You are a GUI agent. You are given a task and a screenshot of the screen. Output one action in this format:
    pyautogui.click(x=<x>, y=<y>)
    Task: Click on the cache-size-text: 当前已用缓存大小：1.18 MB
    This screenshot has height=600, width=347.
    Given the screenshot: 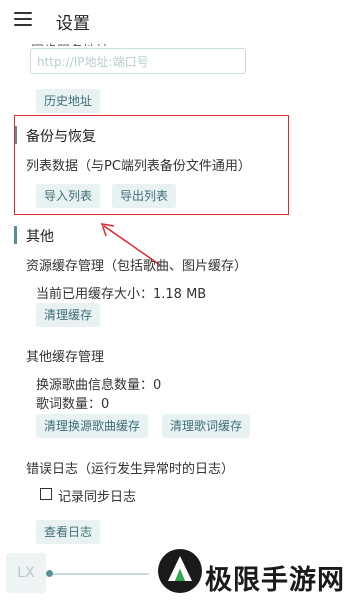 What is the action you would take?
    pyautogui.click(x=121, y=294)
    